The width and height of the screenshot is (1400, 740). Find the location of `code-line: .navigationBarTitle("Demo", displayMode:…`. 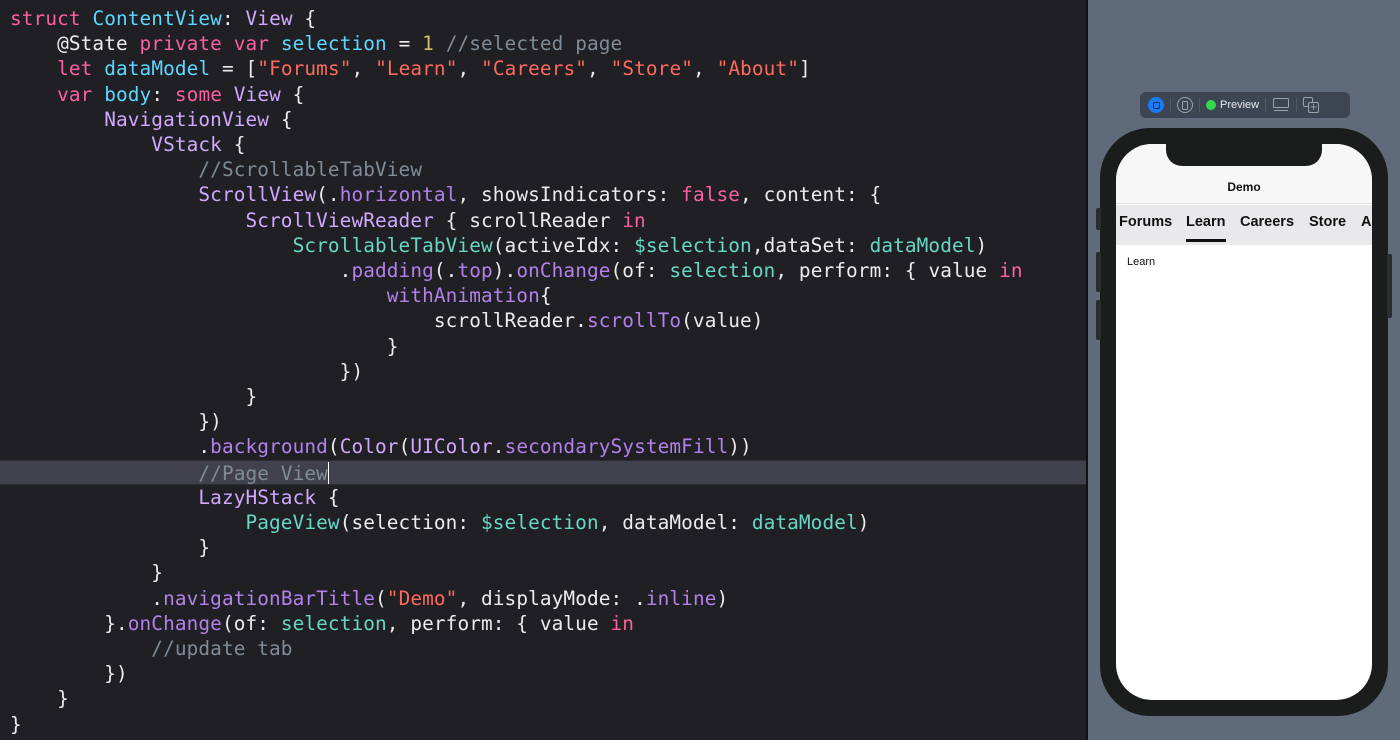

code-line: .navigationBarTitle("Demo", displayMode:… is located at coordinates (543, 598).